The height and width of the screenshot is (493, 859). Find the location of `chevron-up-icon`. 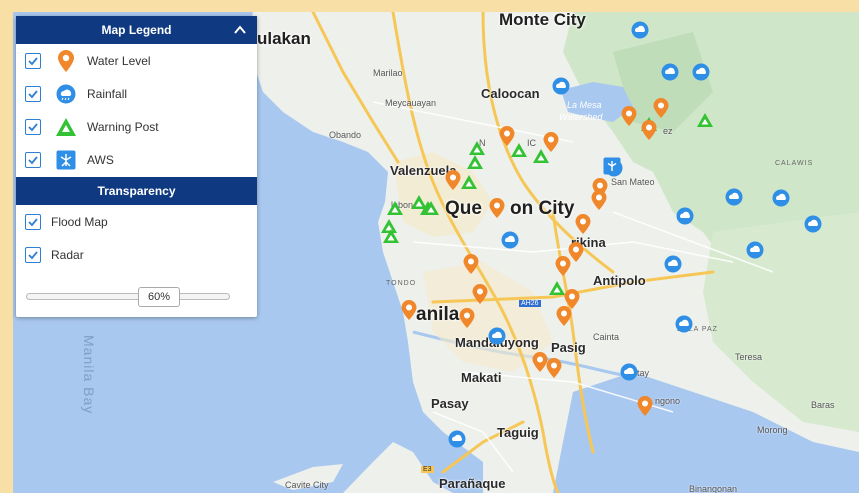

chevron-up-icon is located at coordinates (240, 30).